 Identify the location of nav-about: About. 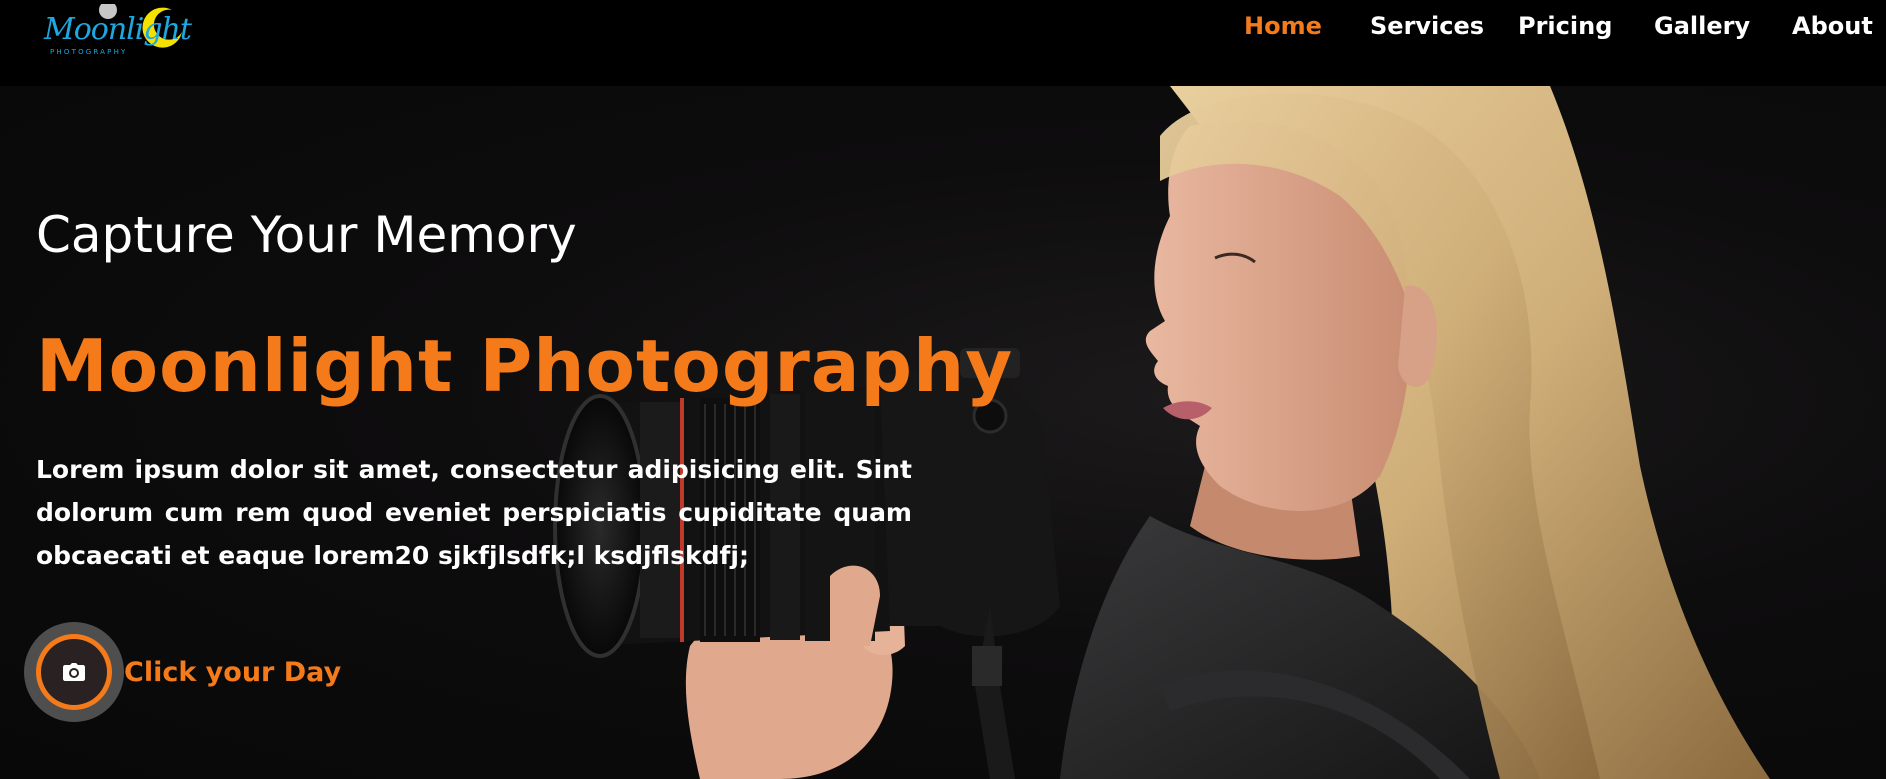
(1832, 26).